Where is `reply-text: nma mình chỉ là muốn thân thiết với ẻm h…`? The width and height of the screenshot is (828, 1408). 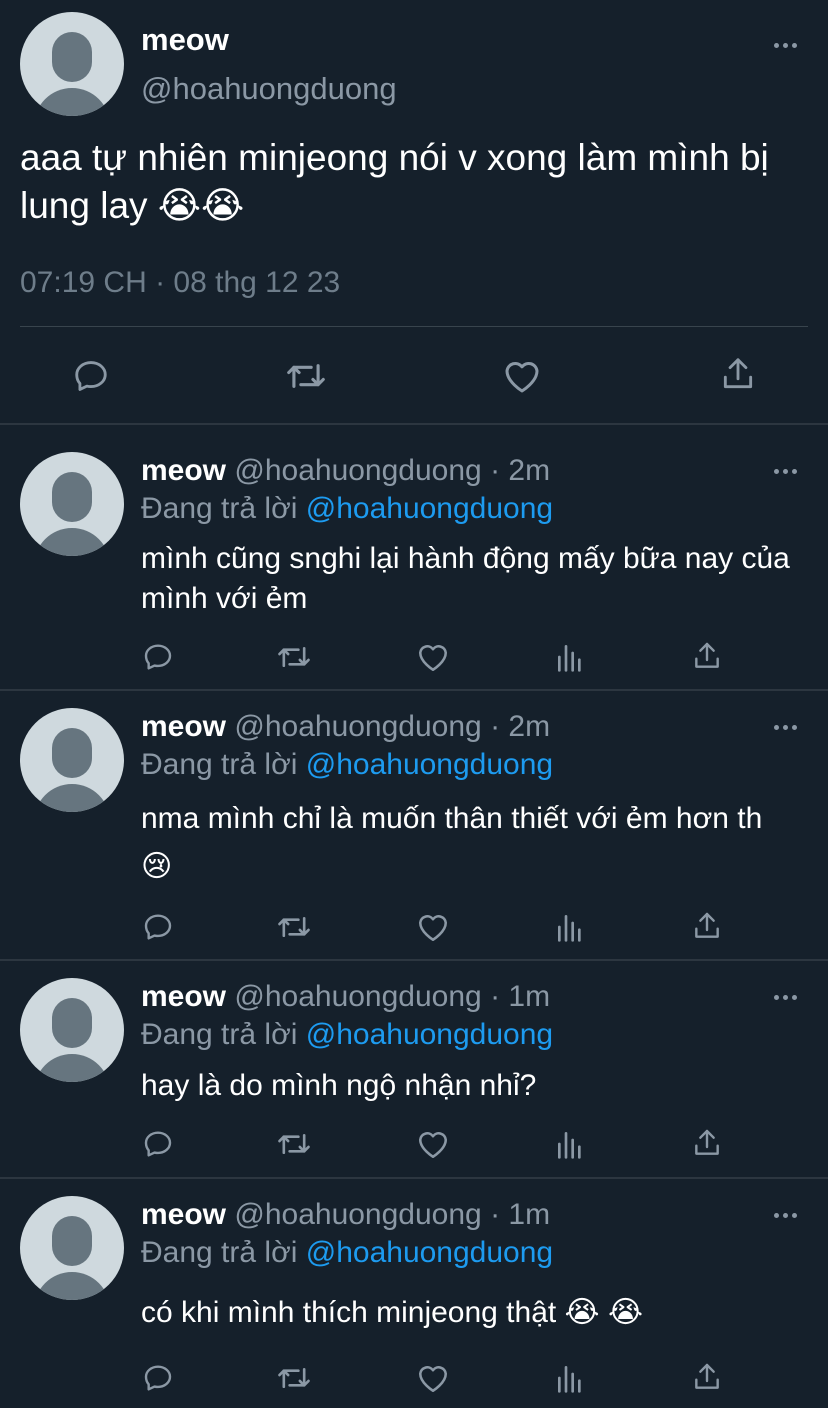
reply-text: nma mình chỉ là muốn thân thiết với ẻm h… is located at coordinates (452, 842).